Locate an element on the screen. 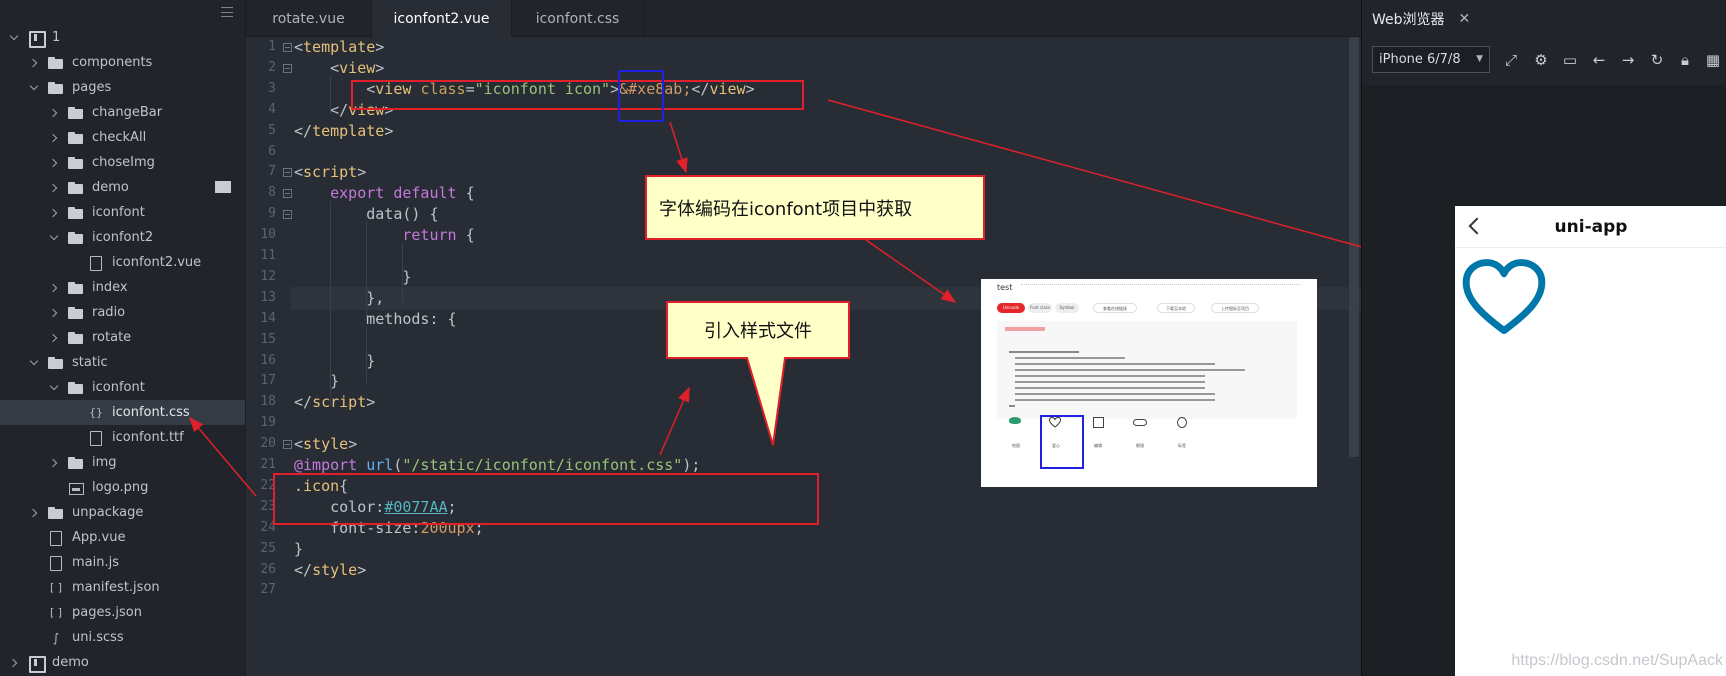  iconfont-tab-font-class: Font class is located at coordinates (1040, 308).